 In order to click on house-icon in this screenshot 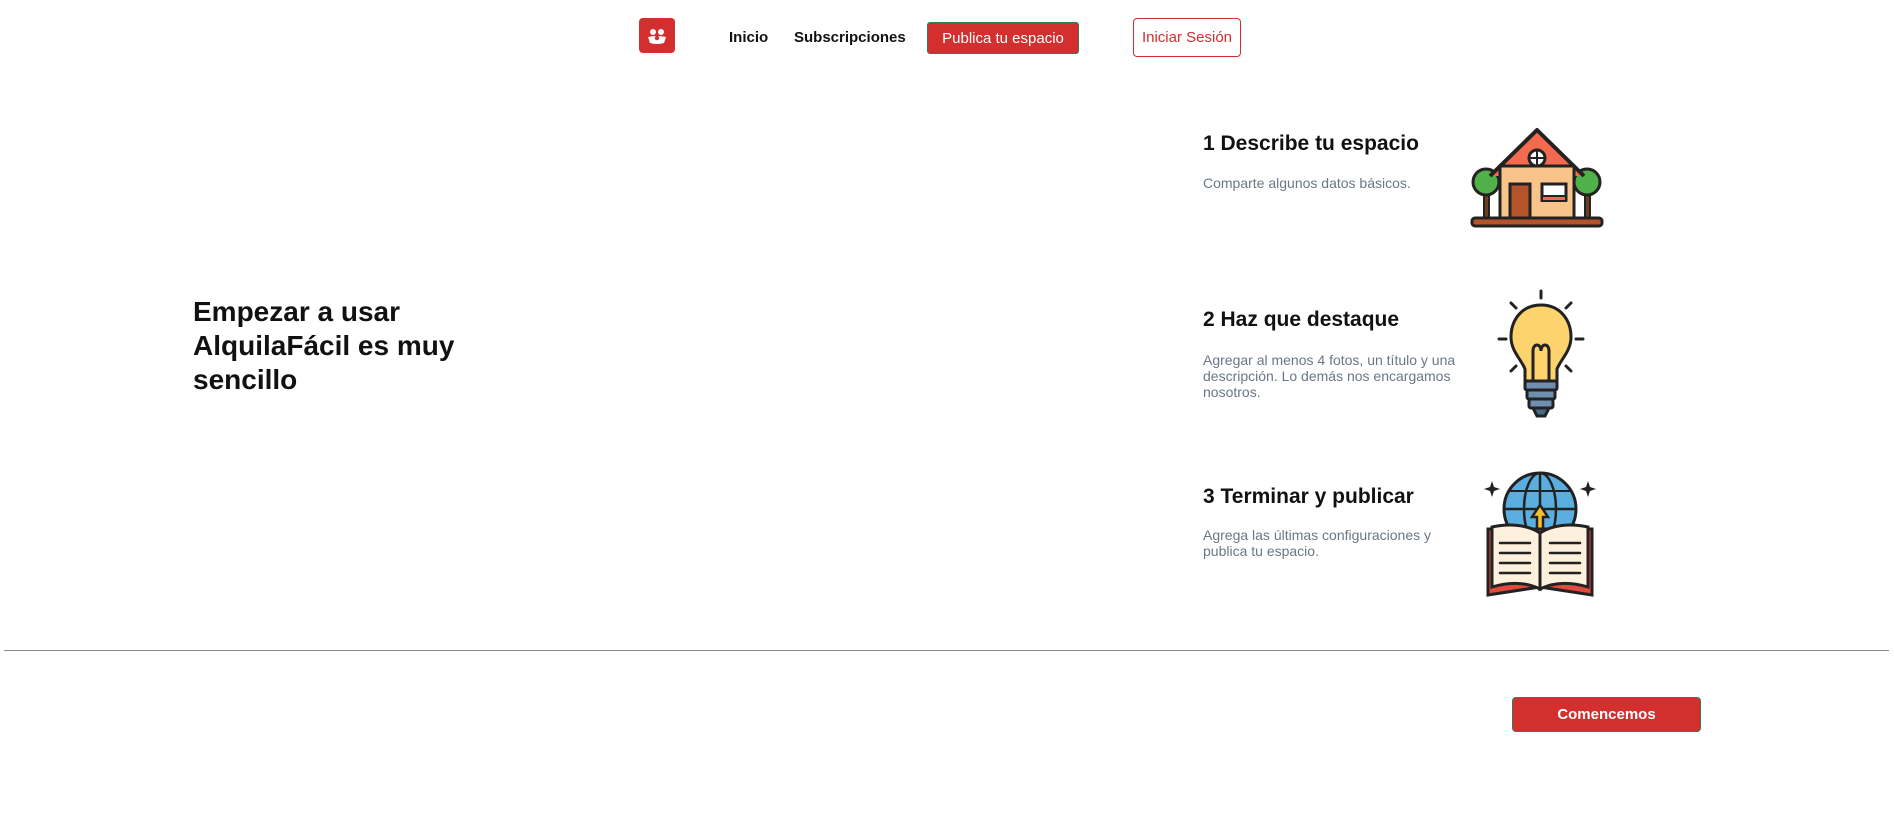, I will do `click(1537, 178)`.